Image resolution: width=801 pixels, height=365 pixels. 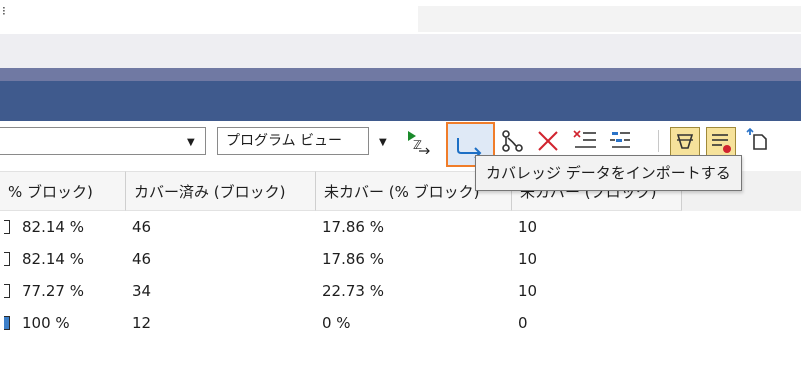 I want to click on covered-blocks-cell: 12, so click(x=142, y=323).